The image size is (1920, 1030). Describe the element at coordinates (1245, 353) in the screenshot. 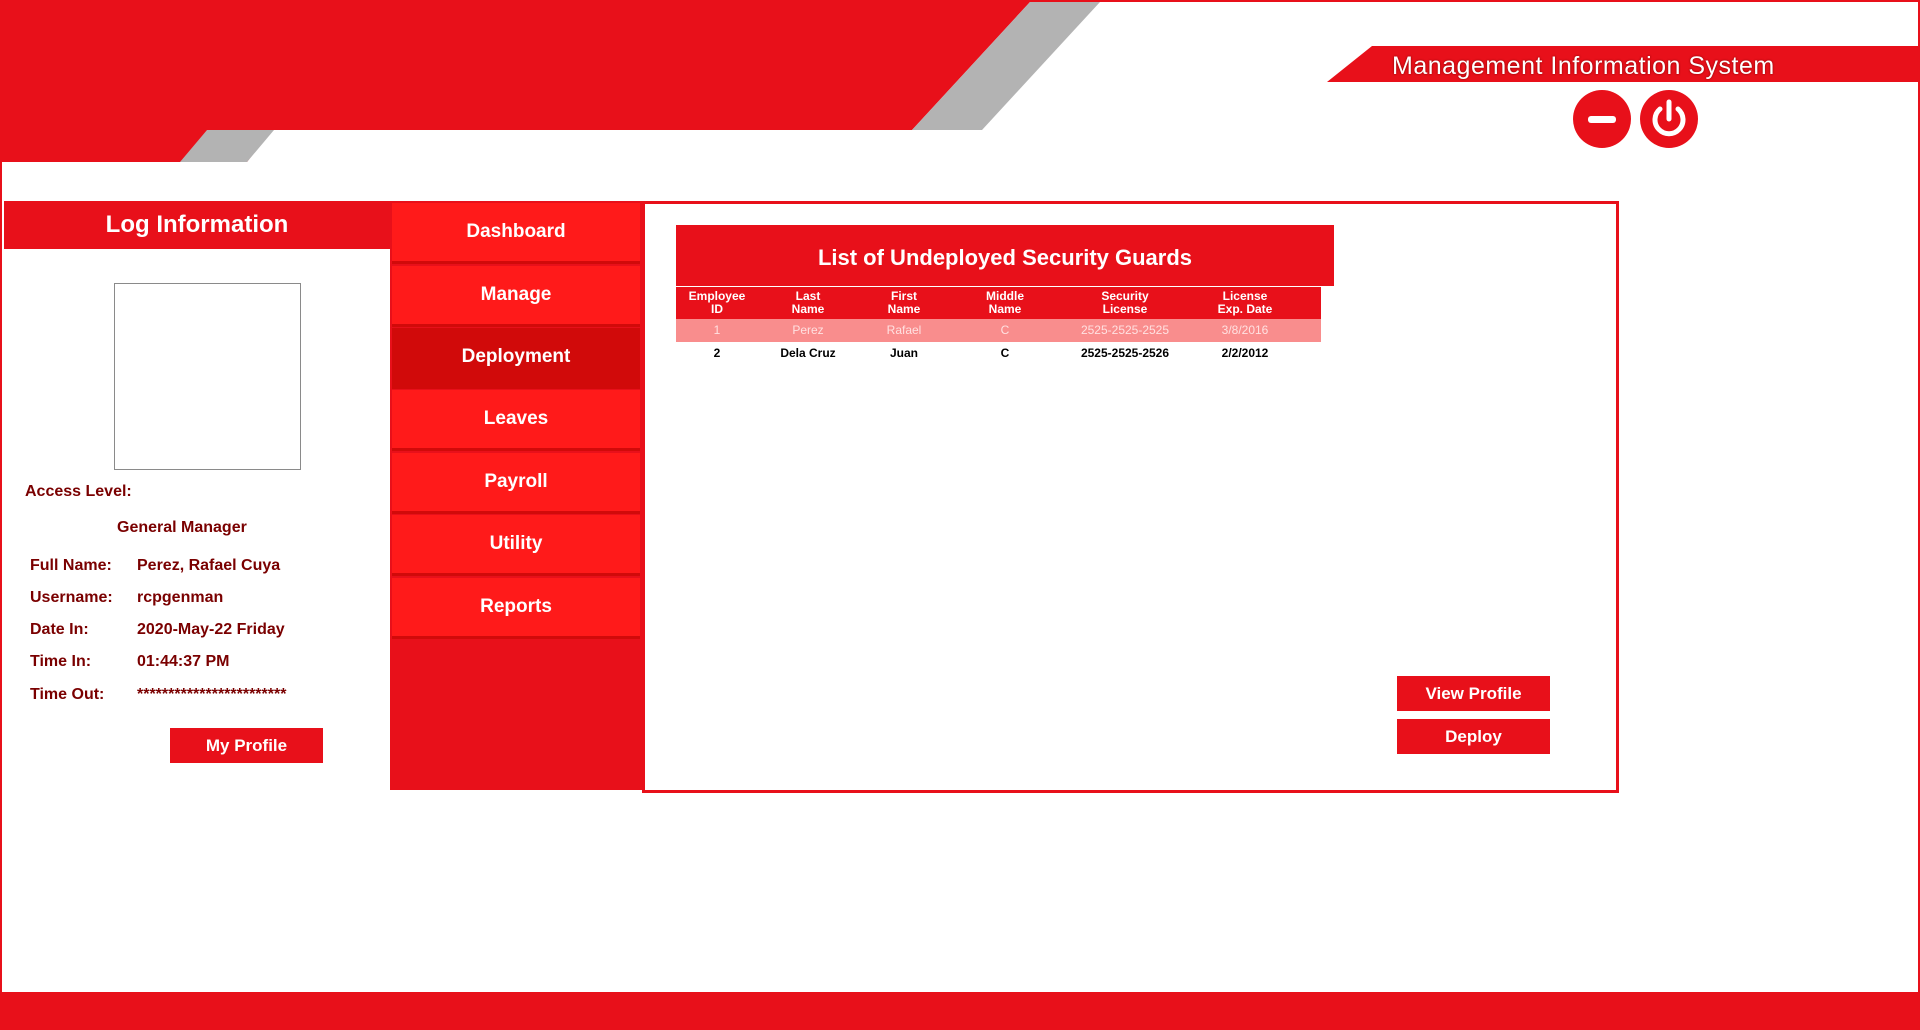

I see `table-cell: 2/2/2012` at that location.